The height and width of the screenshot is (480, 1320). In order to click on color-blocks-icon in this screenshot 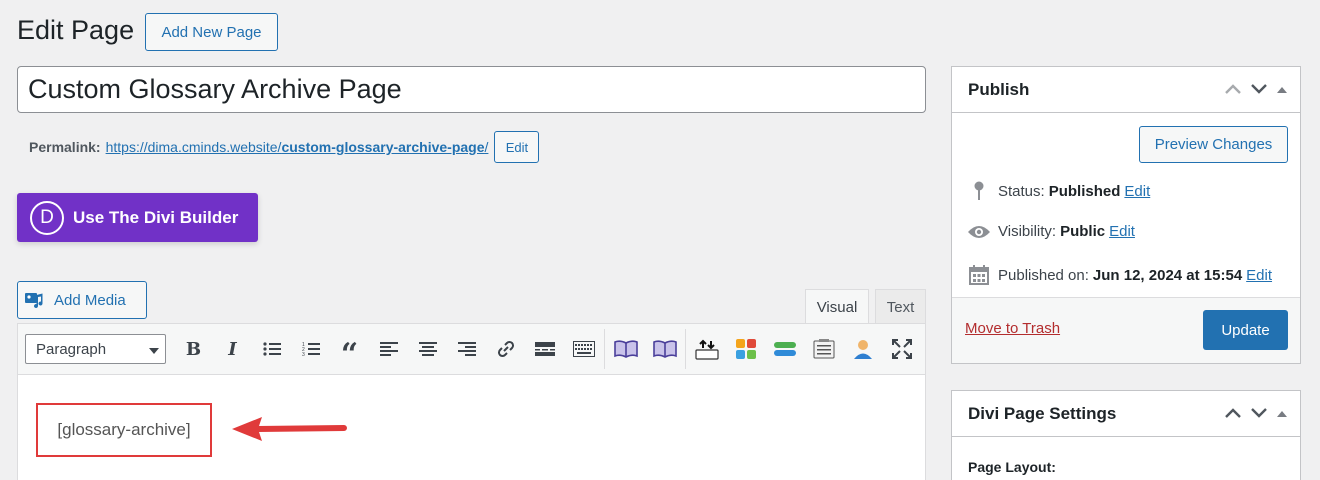, I will do `click(745, 349)`.